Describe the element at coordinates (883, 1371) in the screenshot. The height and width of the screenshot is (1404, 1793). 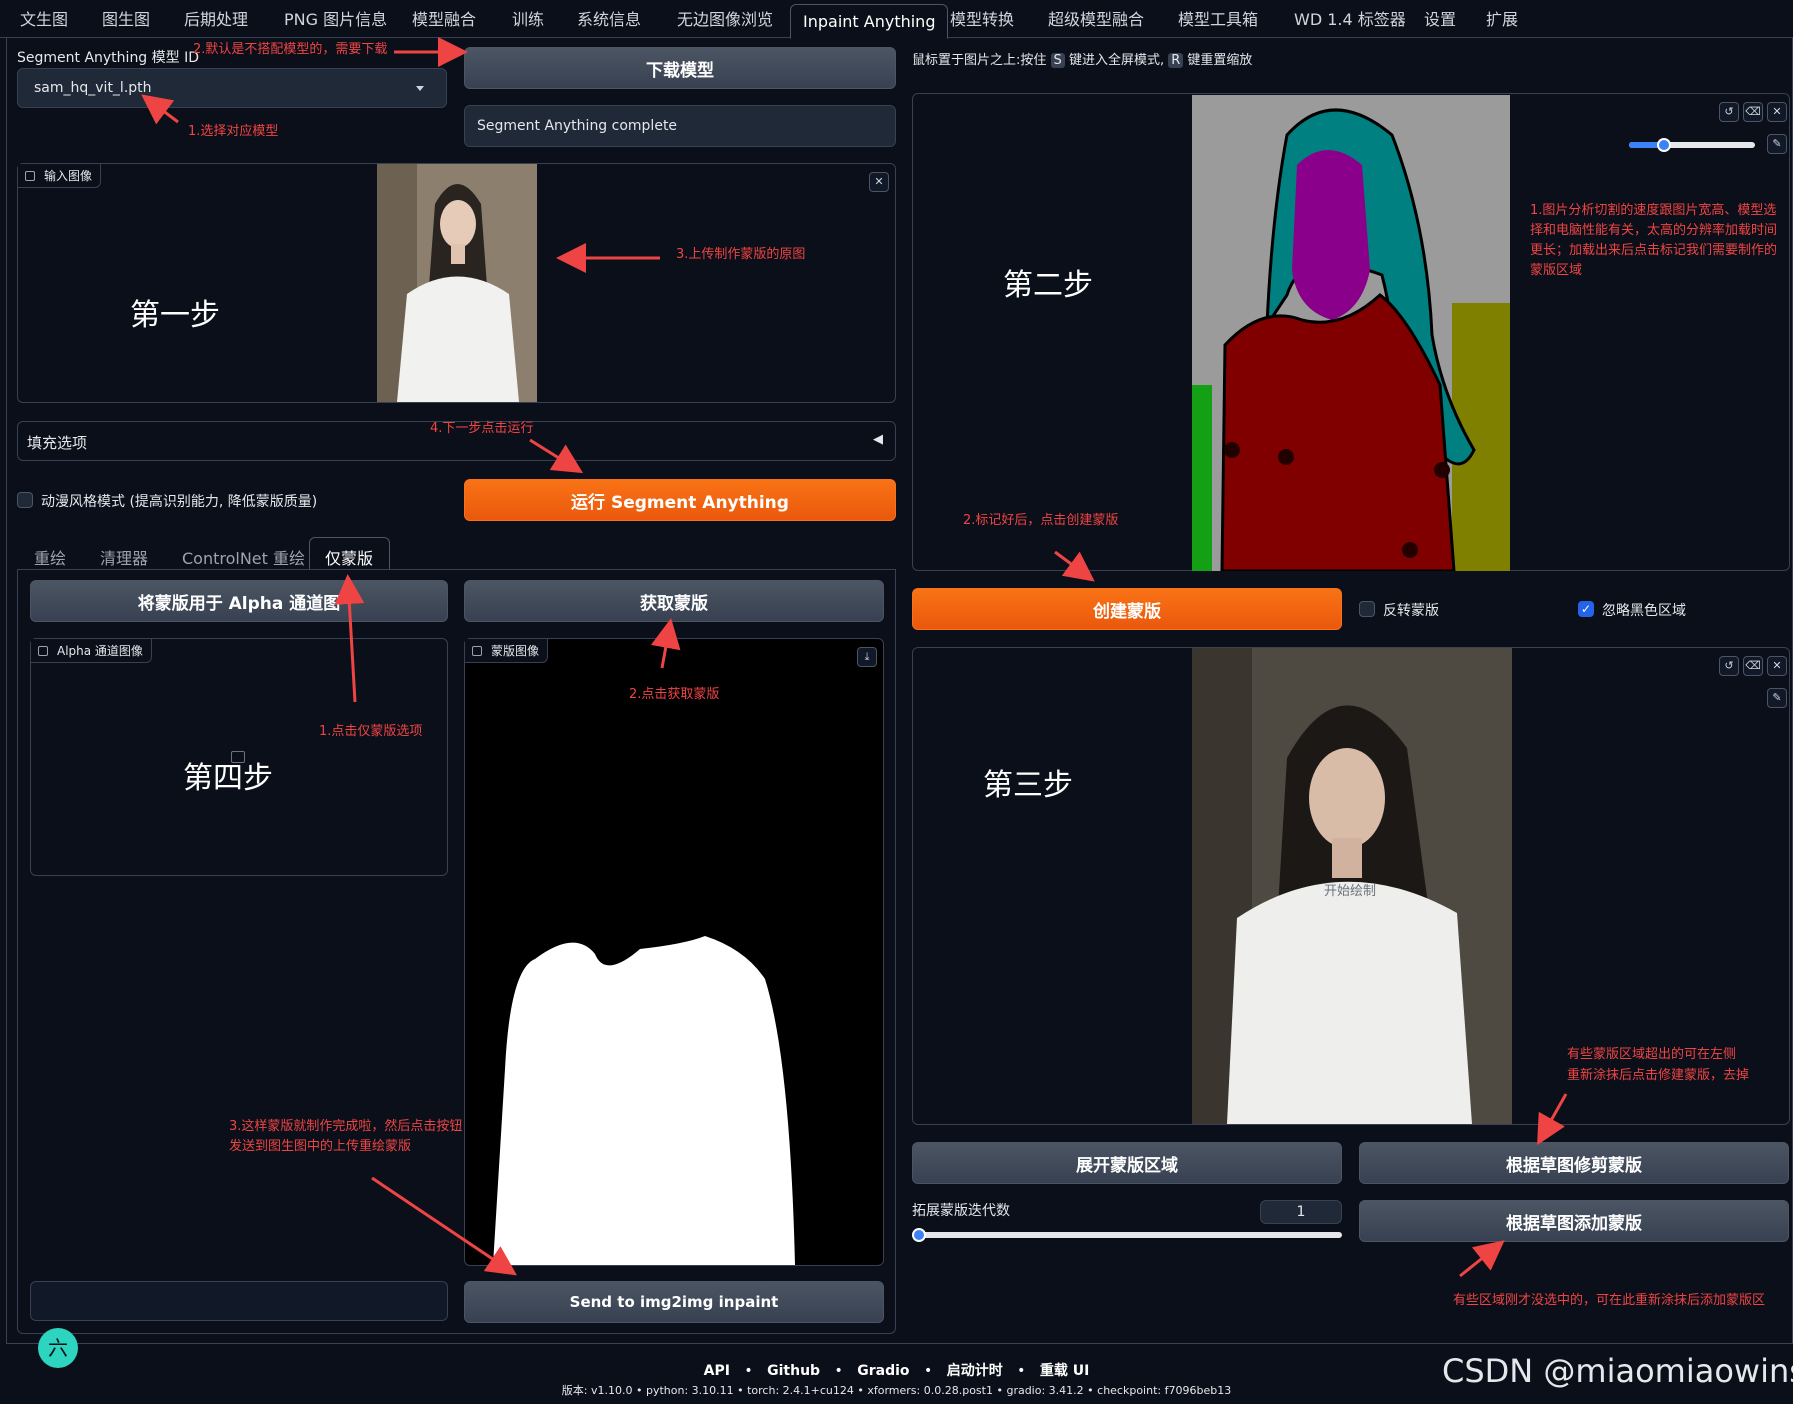
I see `footer-link-gradio: Gradio` at that location.